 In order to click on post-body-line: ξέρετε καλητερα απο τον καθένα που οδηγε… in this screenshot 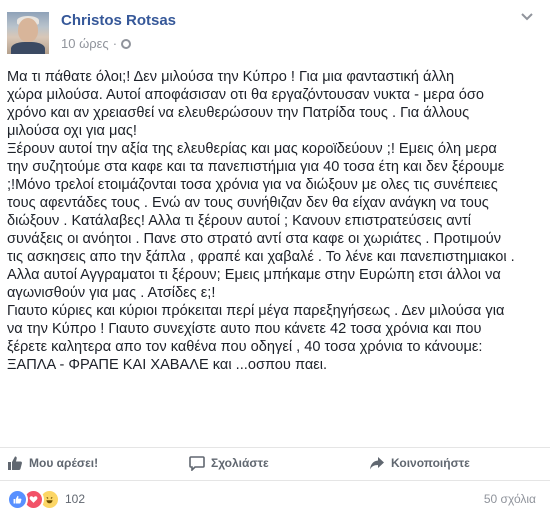, I will do `click(245, 347)`.